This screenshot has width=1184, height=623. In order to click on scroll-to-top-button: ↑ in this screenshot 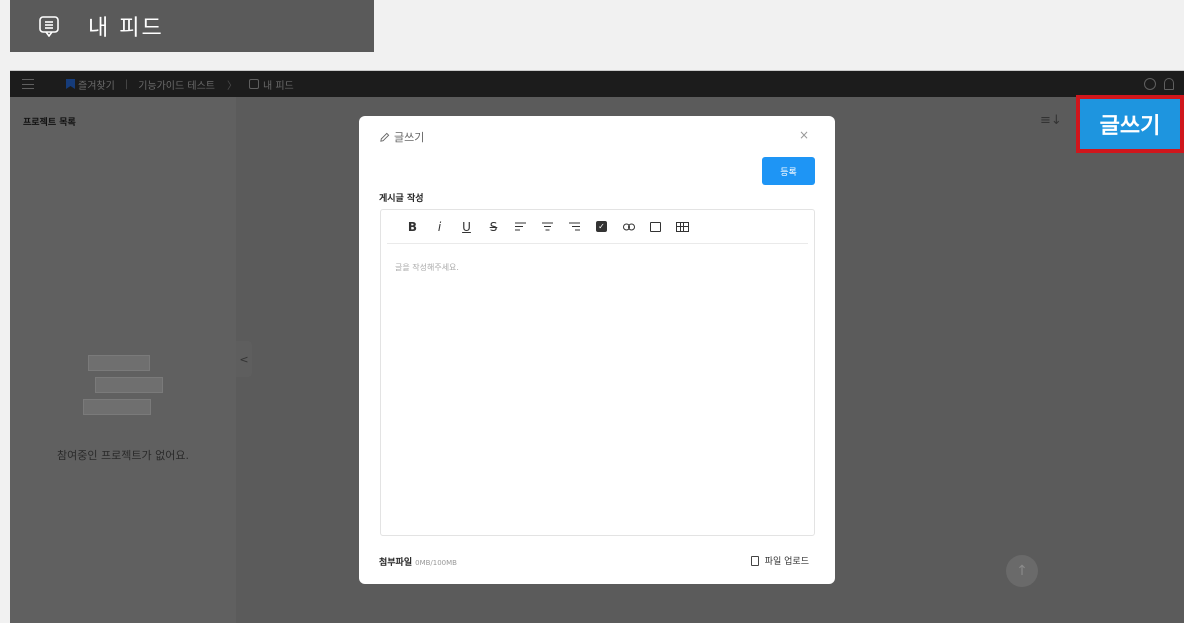, I will do `click(1022, 571)`.